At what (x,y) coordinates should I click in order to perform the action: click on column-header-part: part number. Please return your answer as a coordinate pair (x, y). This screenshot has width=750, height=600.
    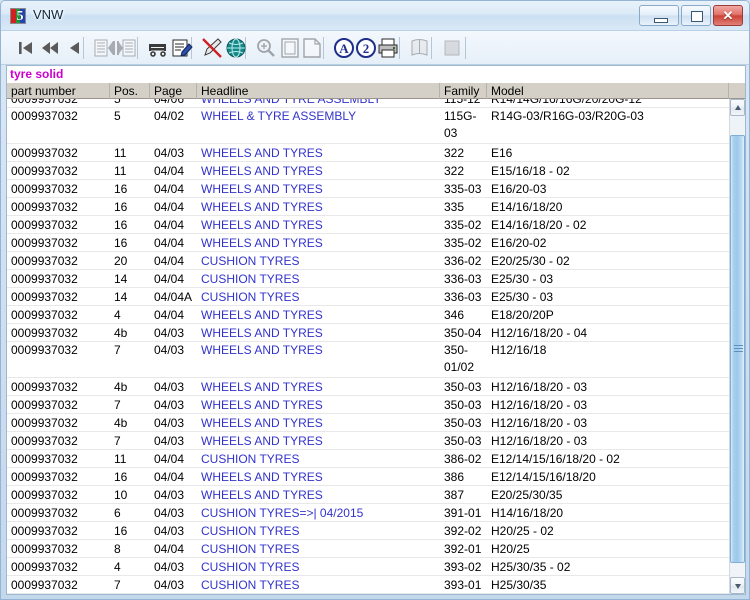
    Looking at the image, I should click on (58, 91).